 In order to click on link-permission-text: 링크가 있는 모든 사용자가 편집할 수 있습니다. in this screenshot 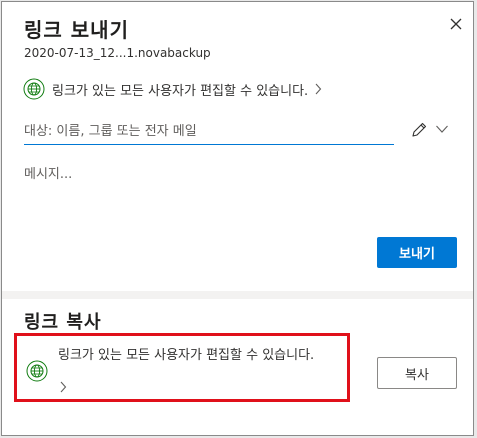, I will do `click(180, 91)`.